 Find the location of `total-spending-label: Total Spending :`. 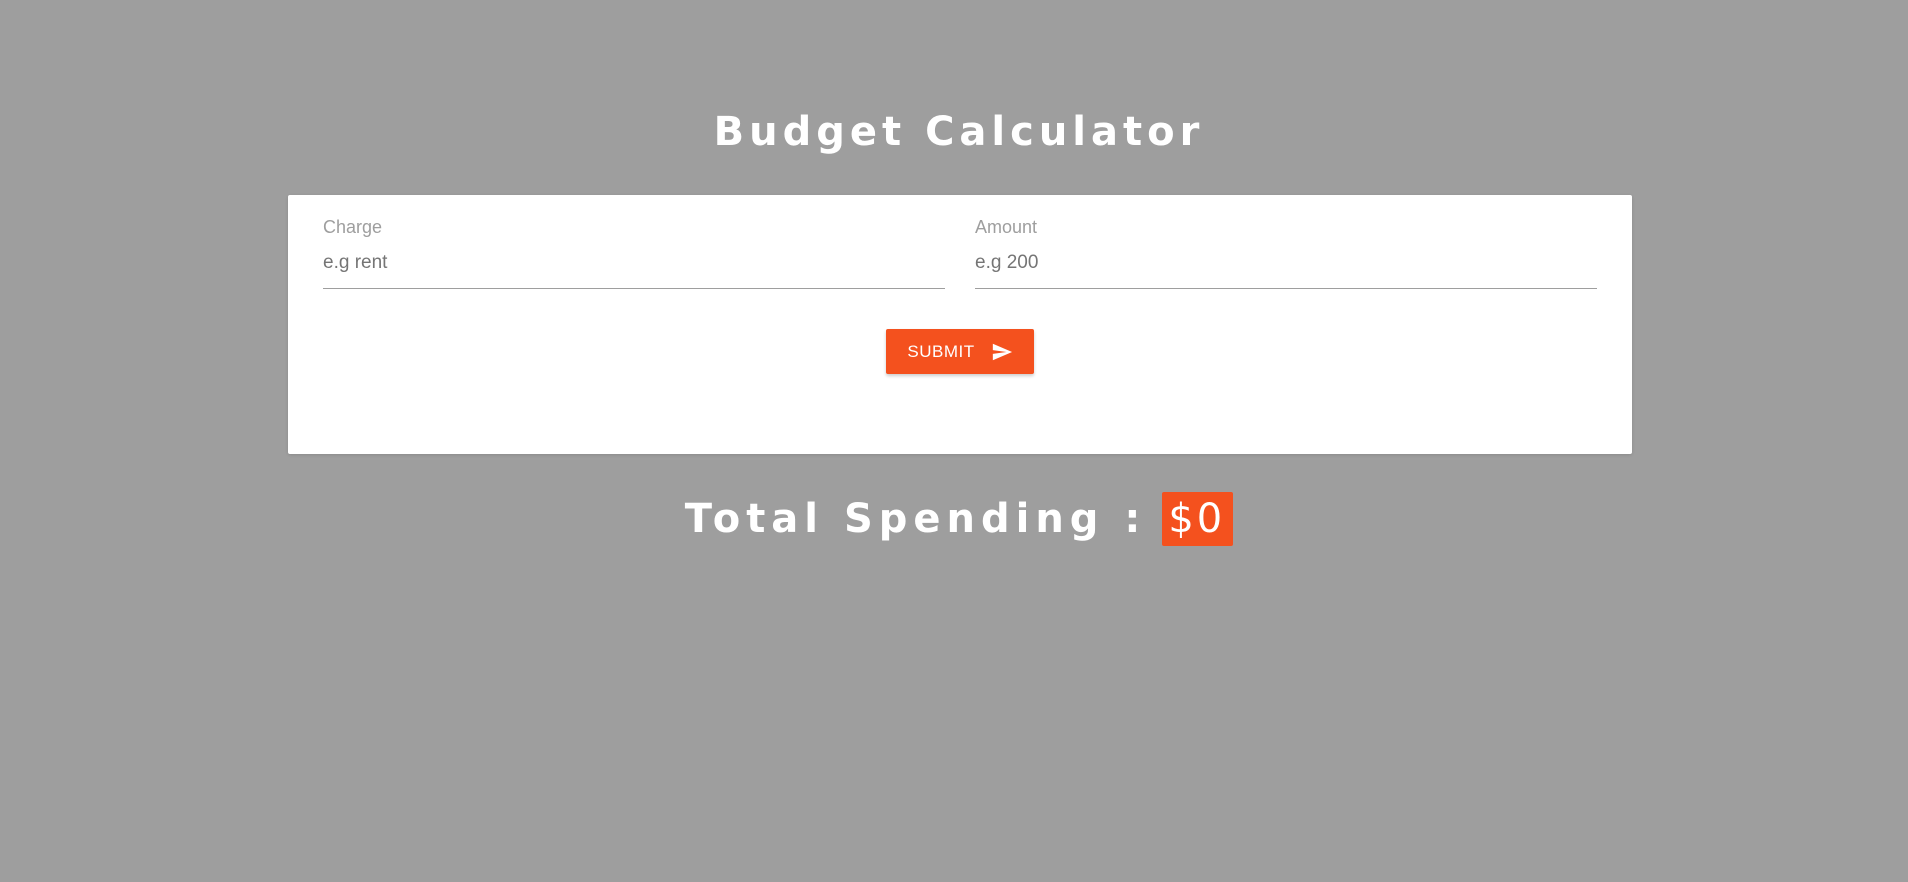

total-spending-label: Total Spending : is located at coordinates (915, 519).